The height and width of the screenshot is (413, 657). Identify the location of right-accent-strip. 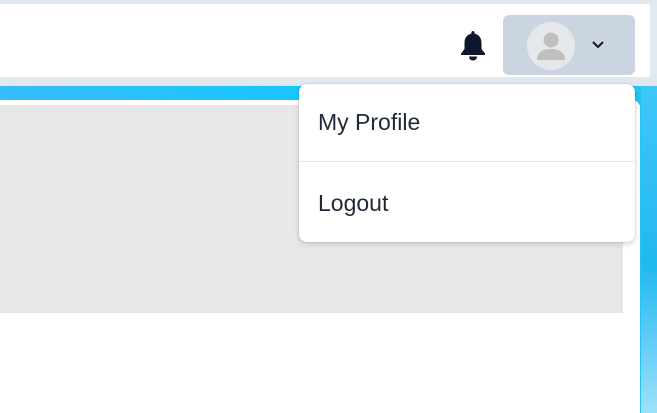
(649, 249).